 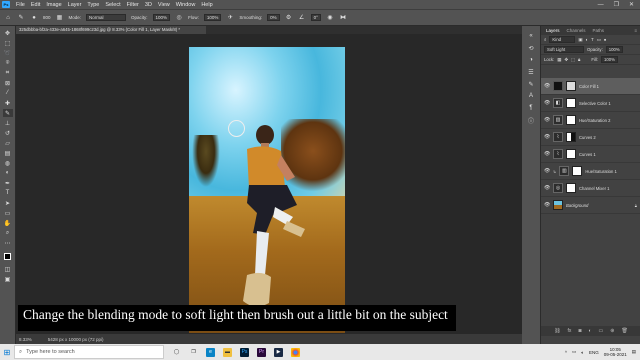 I want to click on layer-name: Curves 2, so click(x=587, y=137).